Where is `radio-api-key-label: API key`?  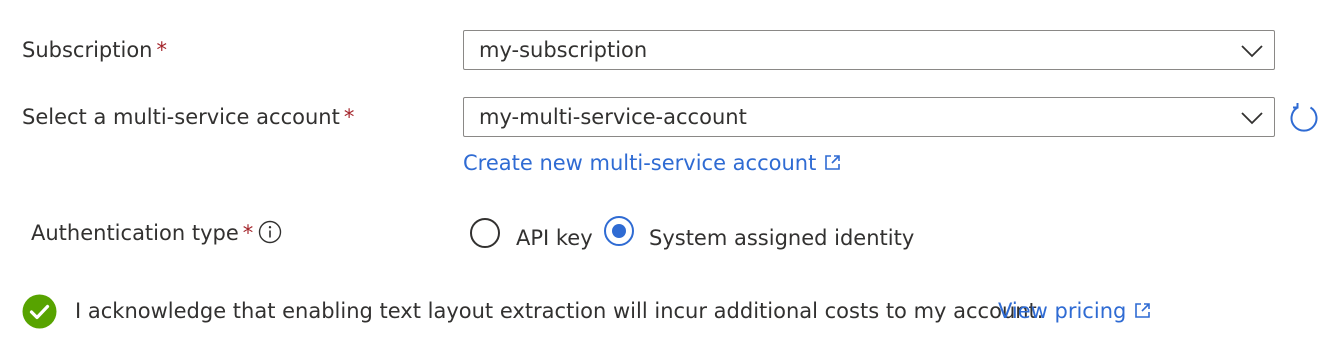
radio-api-key-label: API key is located at coordinates (554, 238).